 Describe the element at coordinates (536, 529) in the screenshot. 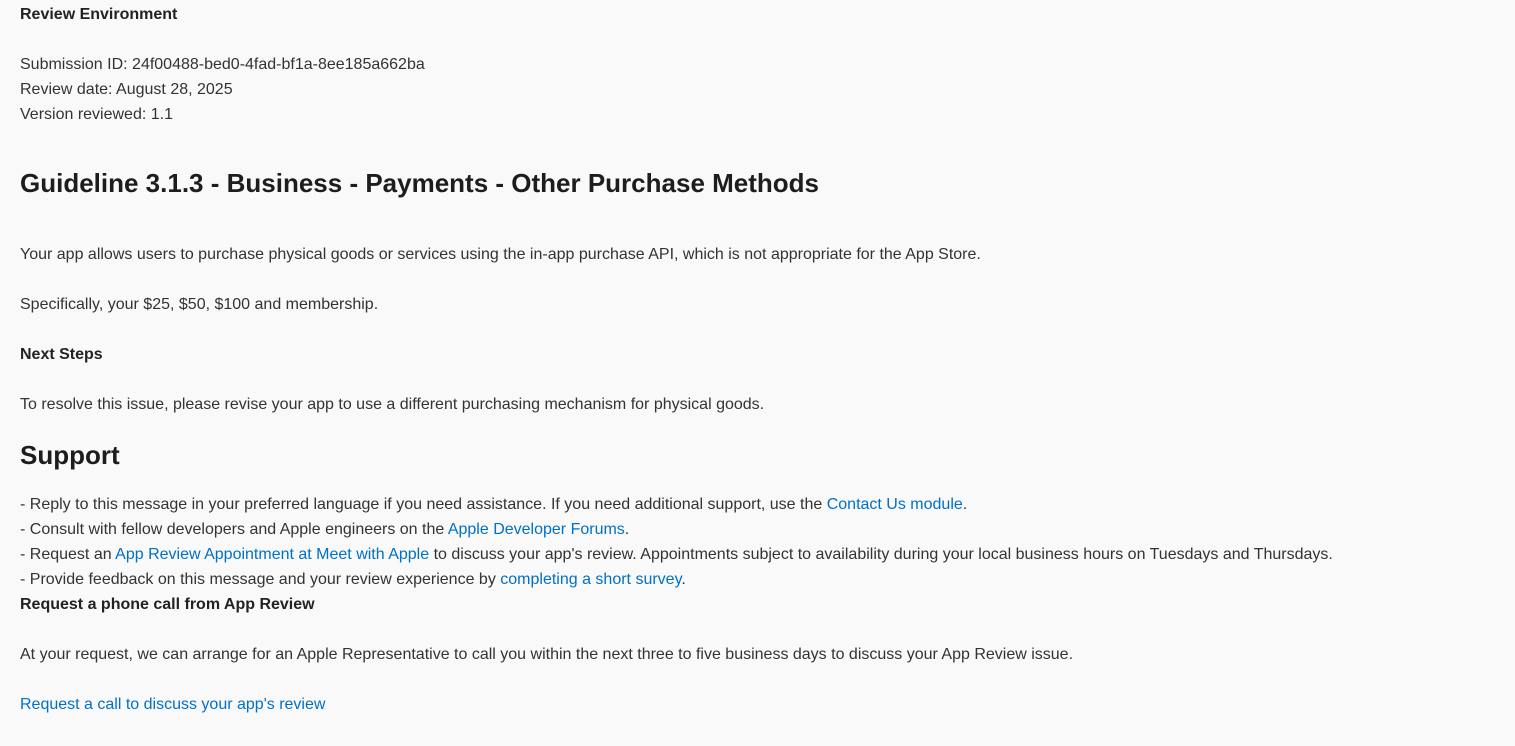

I see `developer-forums-link: Apple Developer Forums` at that location.